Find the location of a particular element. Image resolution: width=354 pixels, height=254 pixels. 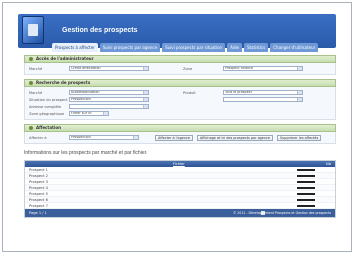

row-label: Prospect 4 is located at coordinates (38, 188).